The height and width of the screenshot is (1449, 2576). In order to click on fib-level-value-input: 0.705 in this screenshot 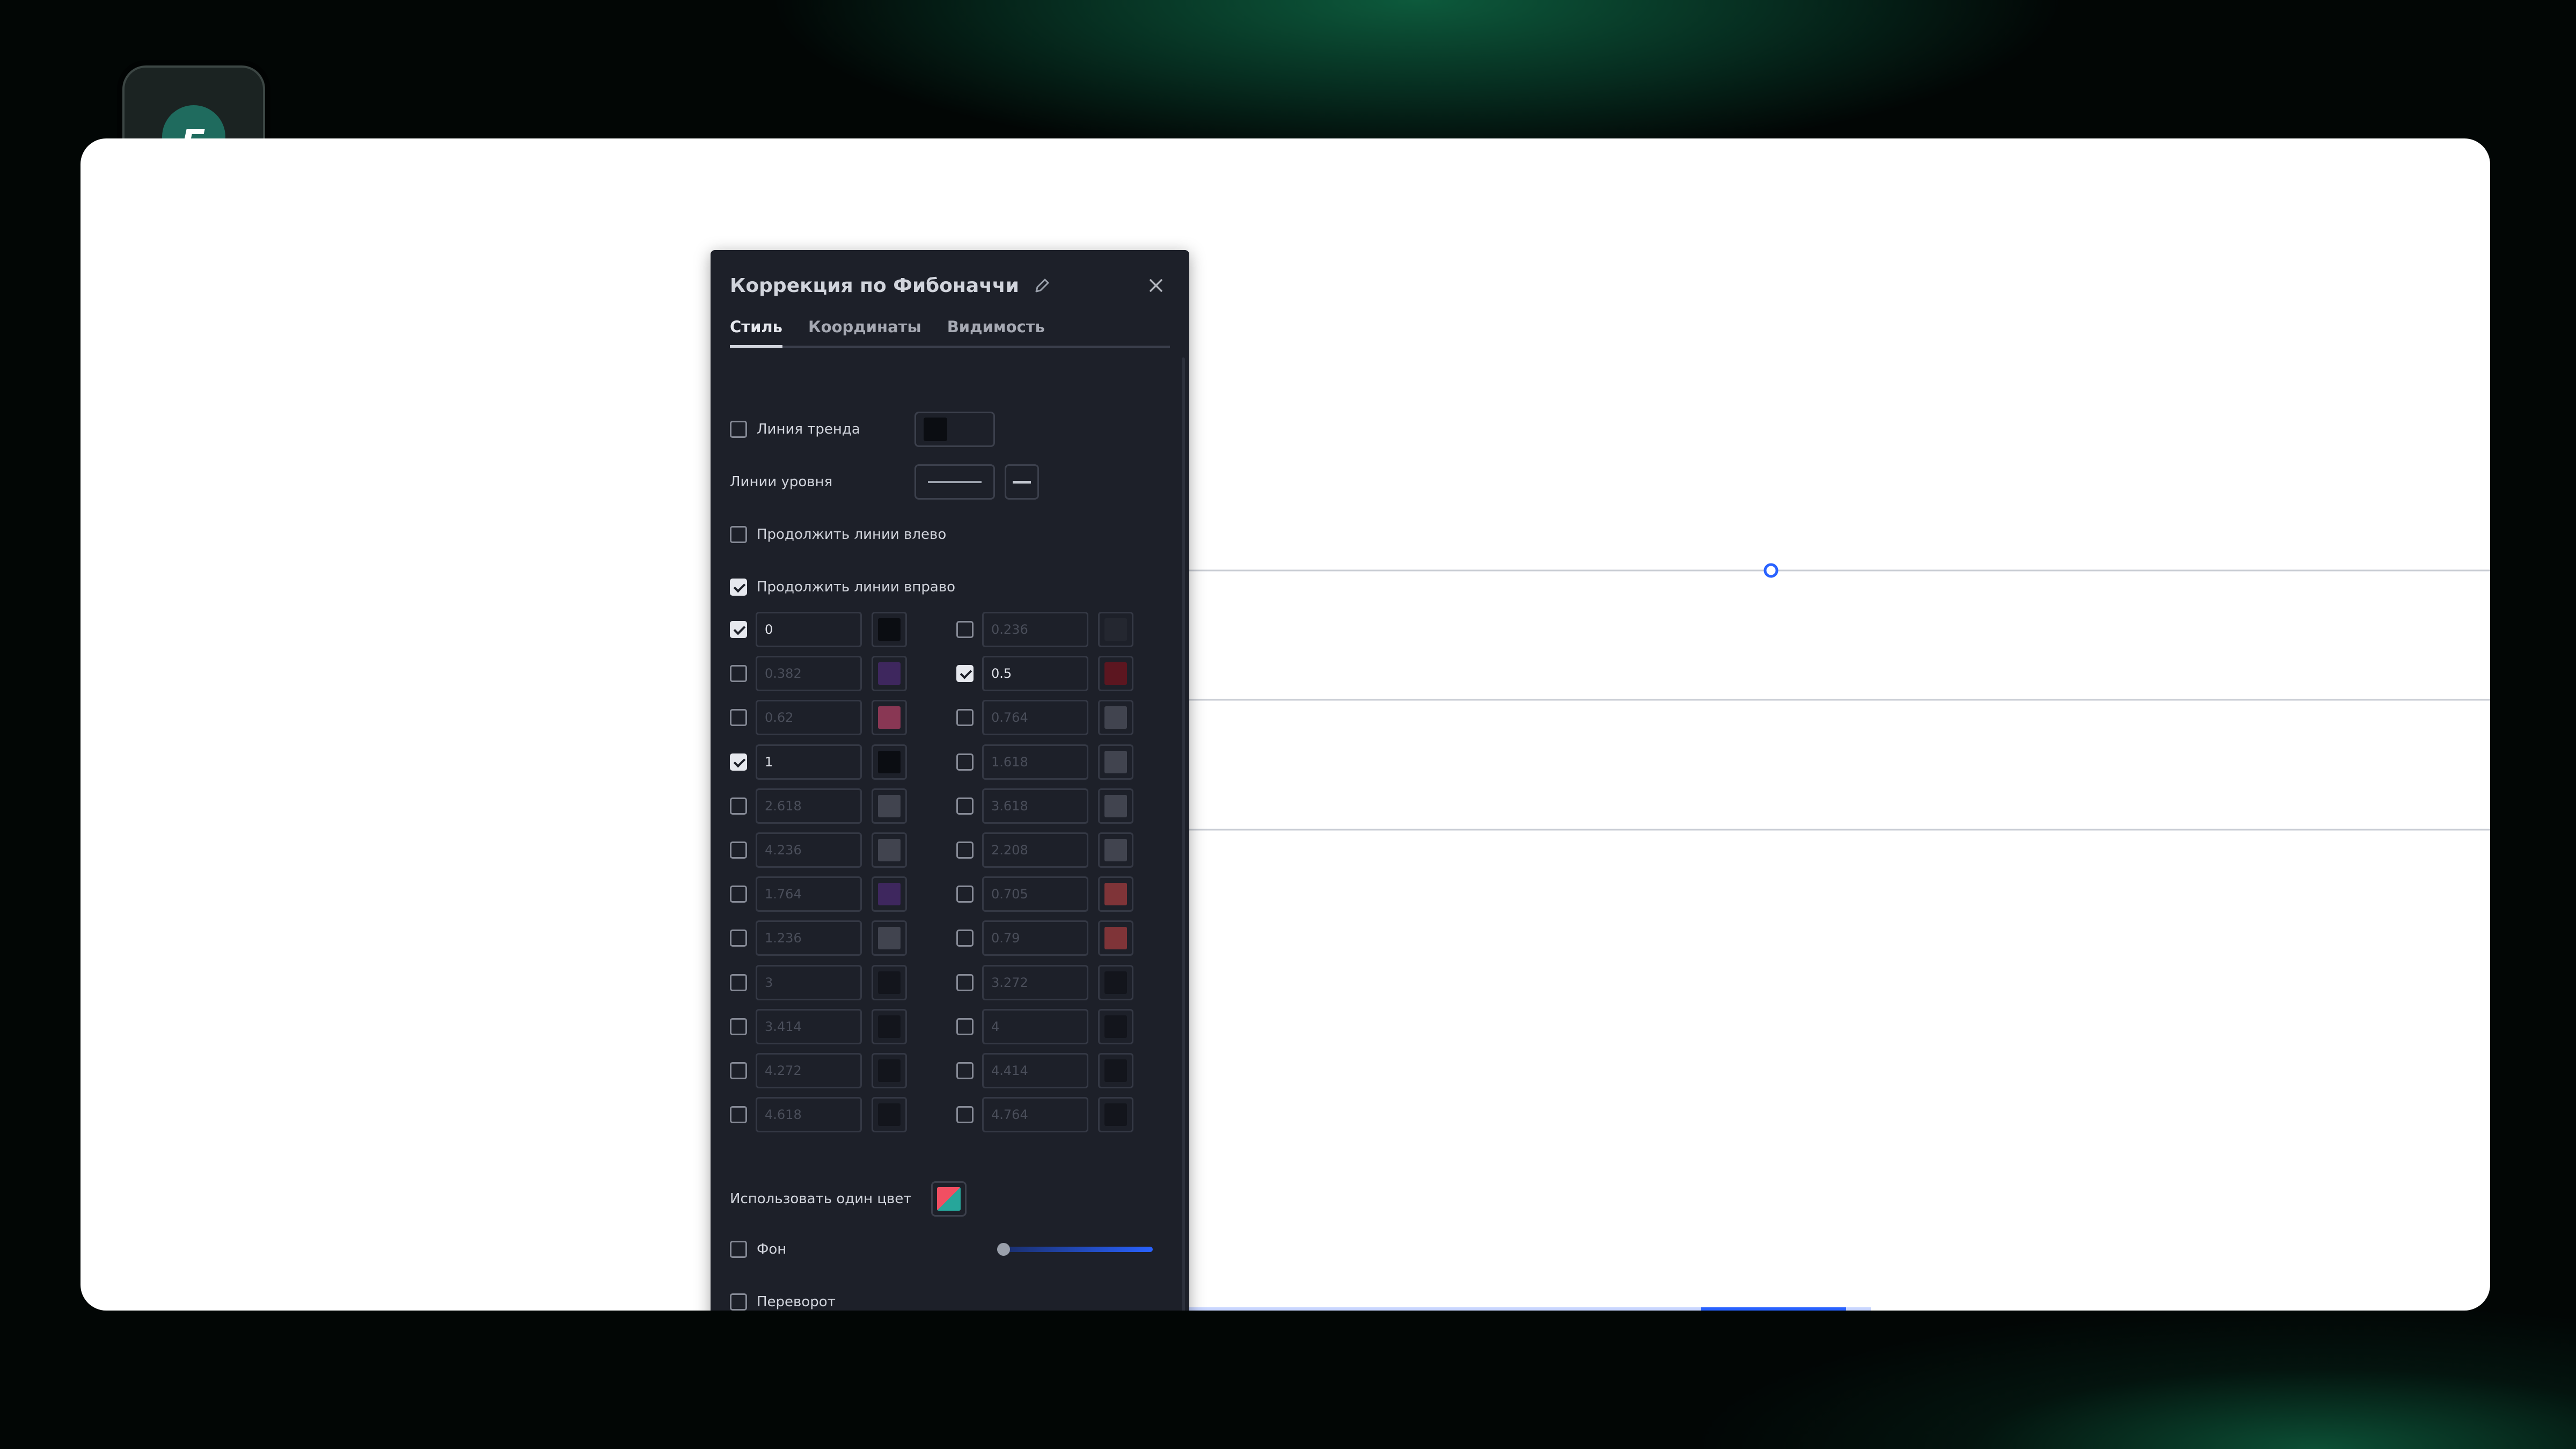, I will do `click(1035, 894)`.